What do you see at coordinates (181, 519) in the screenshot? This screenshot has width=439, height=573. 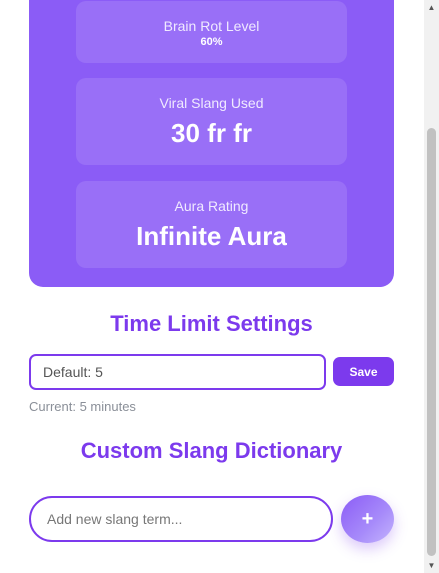 I see `slang-term-input` at bounding box center [181, 519].